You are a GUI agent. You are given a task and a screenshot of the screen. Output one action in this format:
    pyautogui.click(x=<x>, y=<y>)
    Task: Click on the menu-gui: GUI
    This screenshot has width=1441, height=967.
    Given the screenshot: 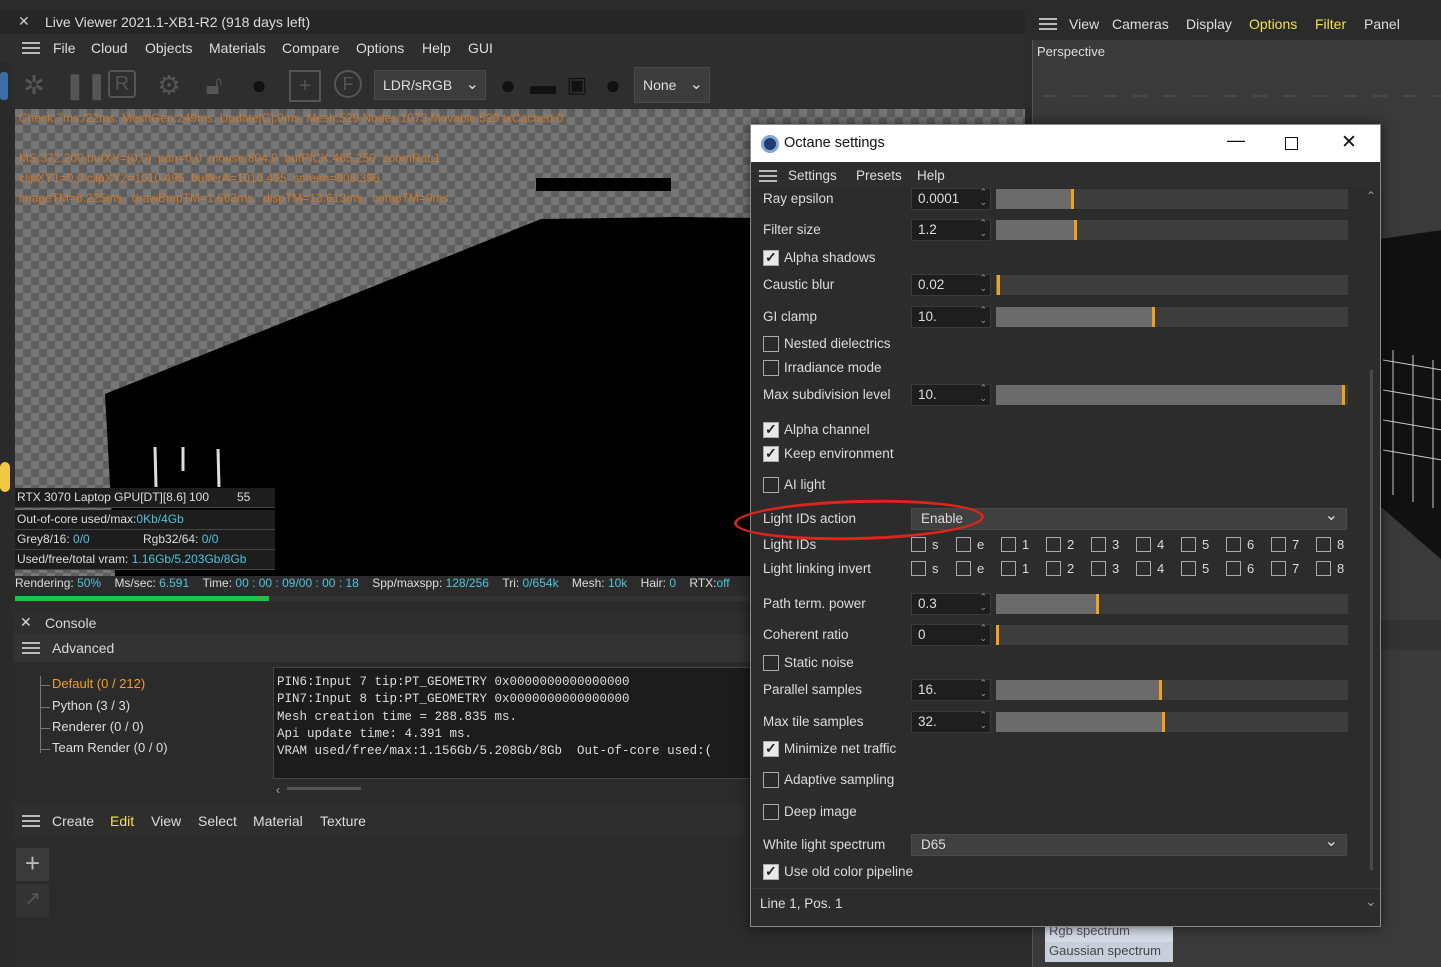 What is the action you would take?
    pyautogui.click(x=480, y=48)
    